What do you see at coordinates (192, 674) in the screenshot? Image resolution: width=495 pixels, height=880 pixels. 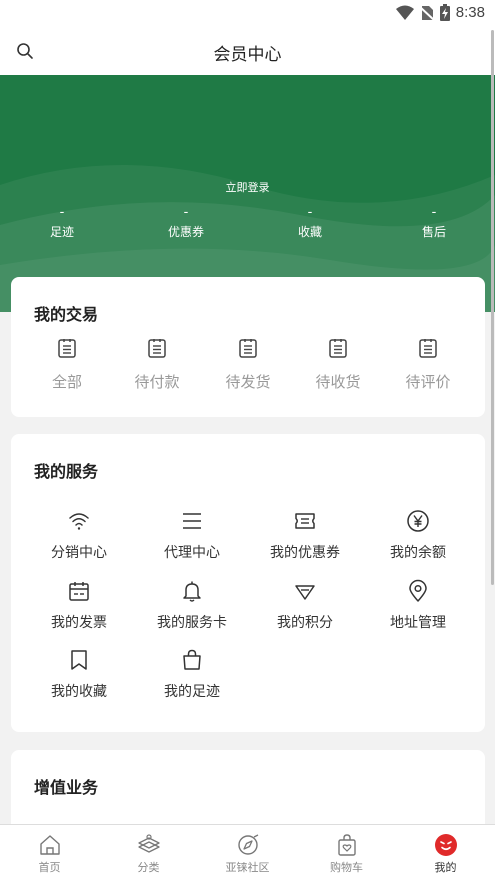 I see `service-my-footprint: 我的足迹` at bounding box center [192, 674].